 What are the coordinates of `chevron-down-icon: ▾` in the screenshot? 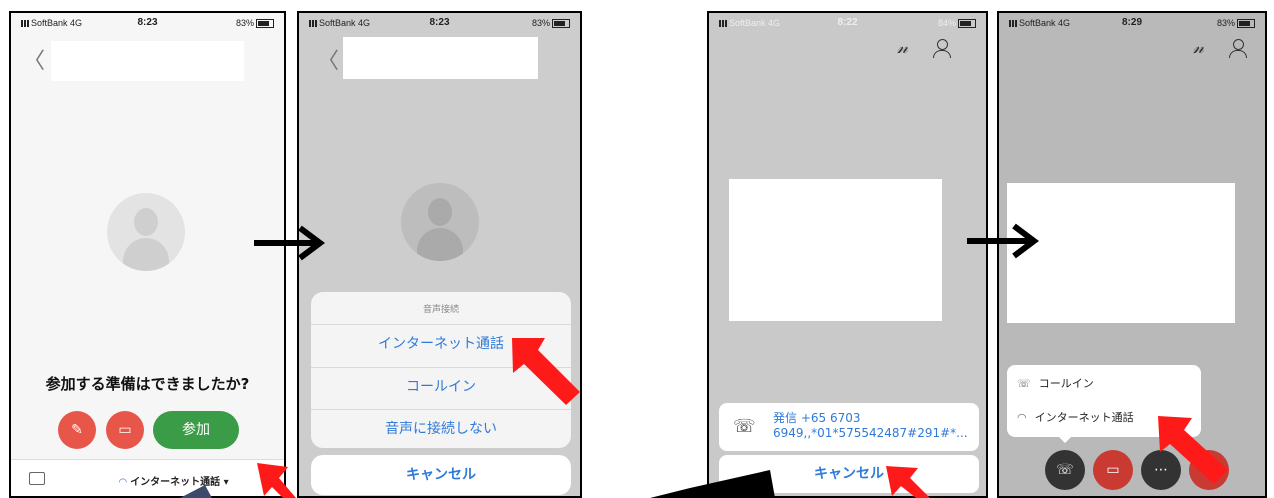 It's located at (226, 482).